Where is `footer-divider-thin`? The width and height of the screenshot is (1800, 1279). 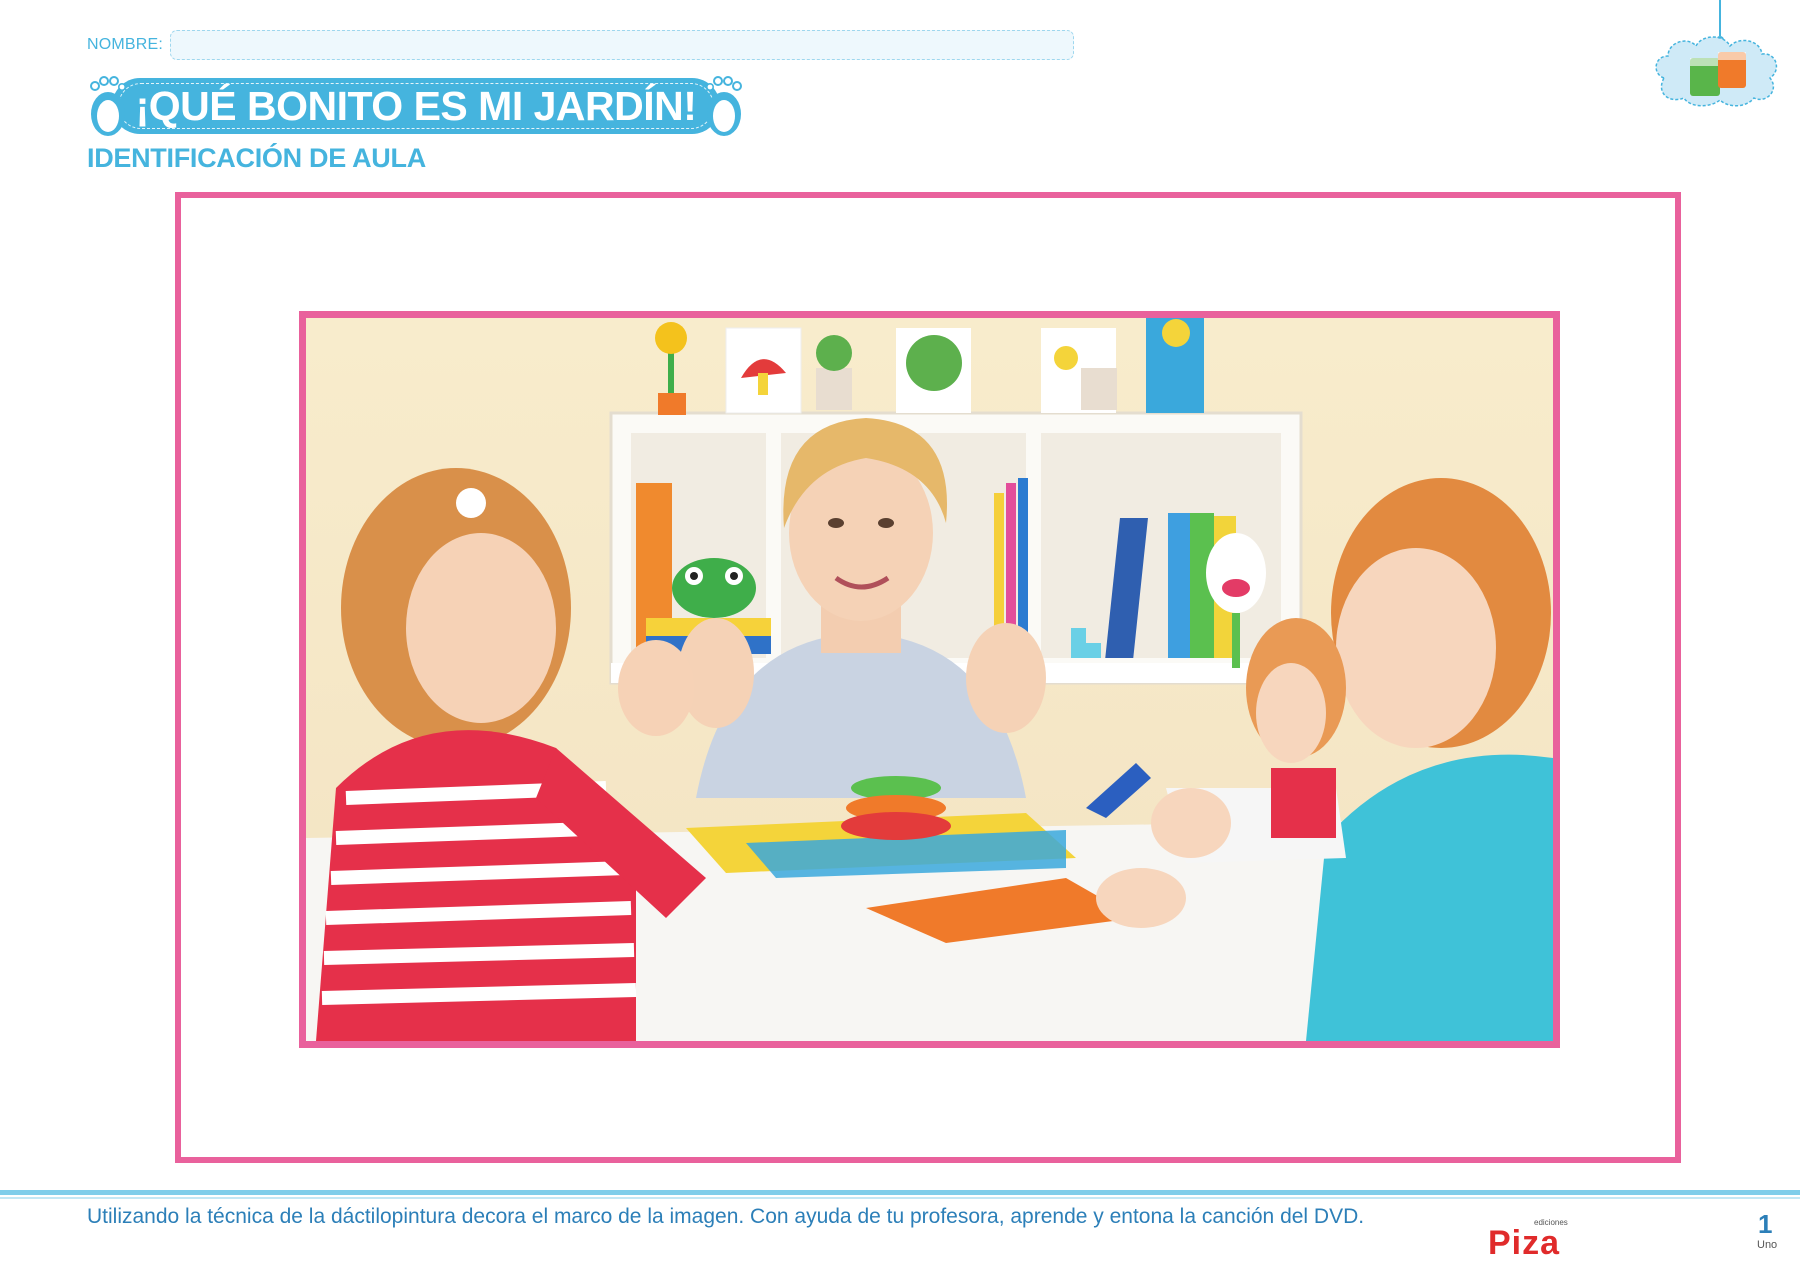 footer-divider-thin is located at coordinates (900, 1198).